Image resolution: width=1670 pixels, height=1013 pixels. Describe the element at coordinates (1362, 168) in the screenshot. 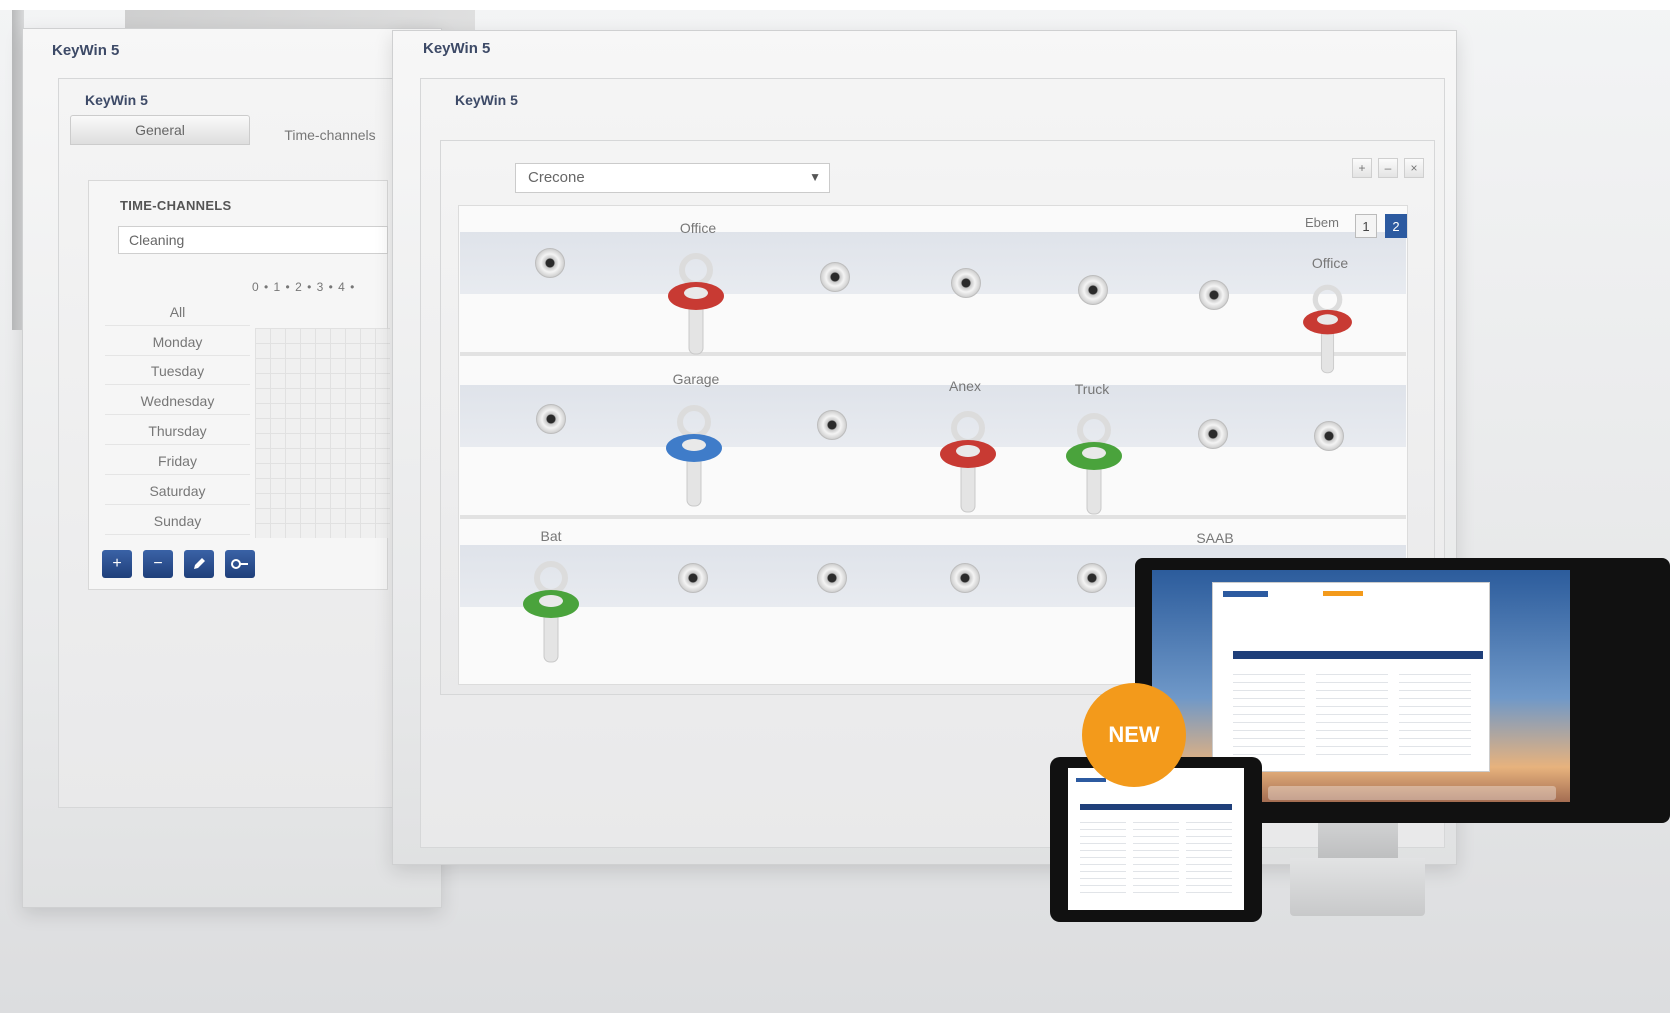

I see `inner-maximize-button: +` at that location.